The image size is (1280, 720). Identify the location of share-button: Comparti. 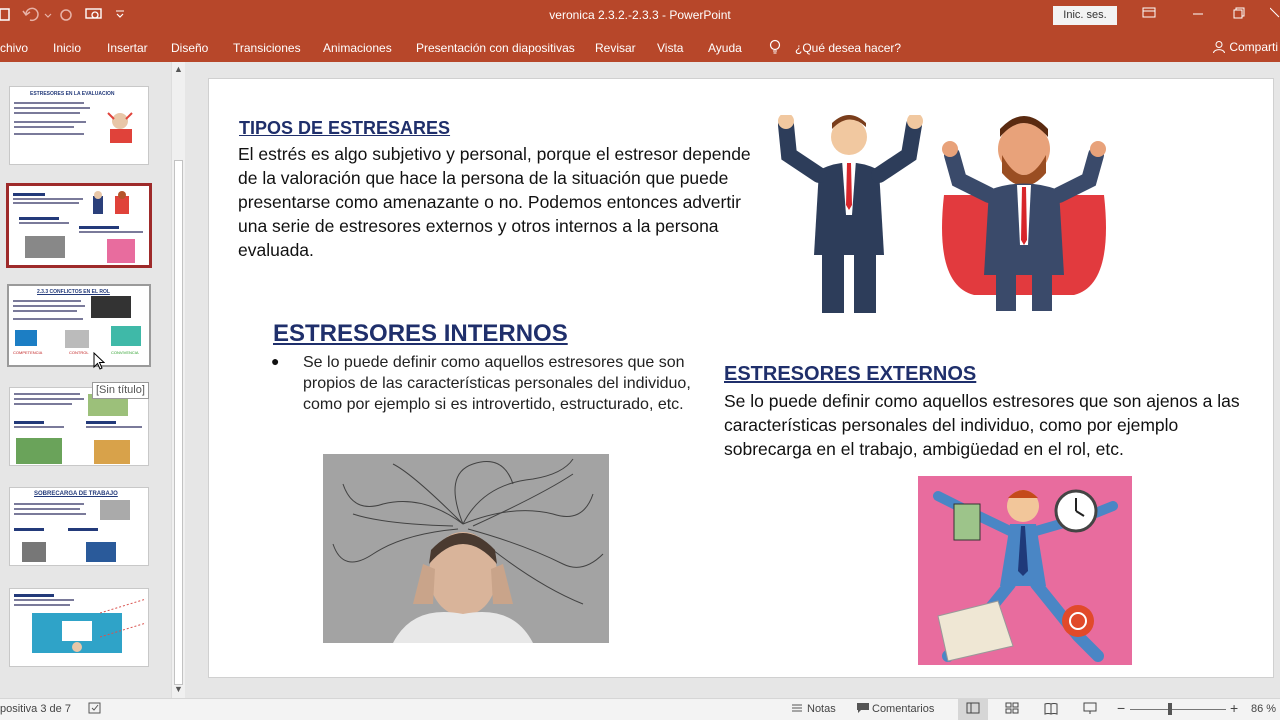
(1245, 47).